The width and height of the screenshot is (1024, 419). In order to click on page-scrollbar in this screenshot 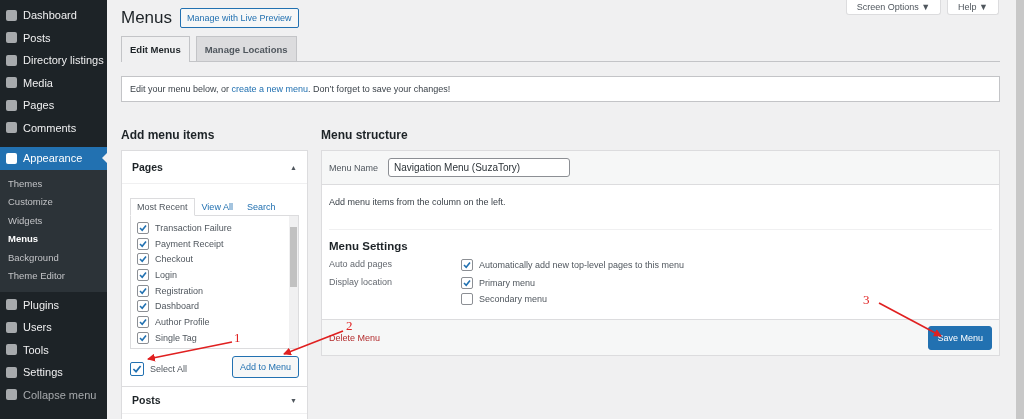, I will do `click(1020, 209)`.